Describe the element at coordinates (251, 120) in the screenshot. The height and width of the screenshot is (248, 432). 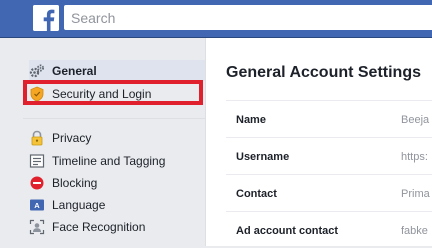
I see `row-label: Name` at that location.